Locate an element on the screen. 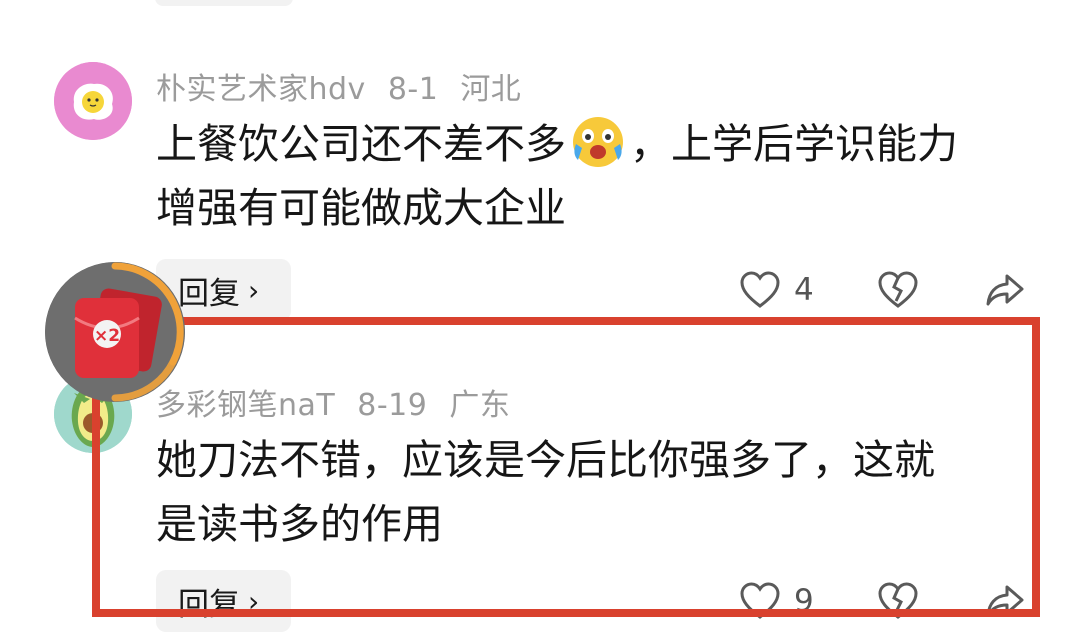  username: 朴实艺术家hdv is located at coordinates (261, 89).